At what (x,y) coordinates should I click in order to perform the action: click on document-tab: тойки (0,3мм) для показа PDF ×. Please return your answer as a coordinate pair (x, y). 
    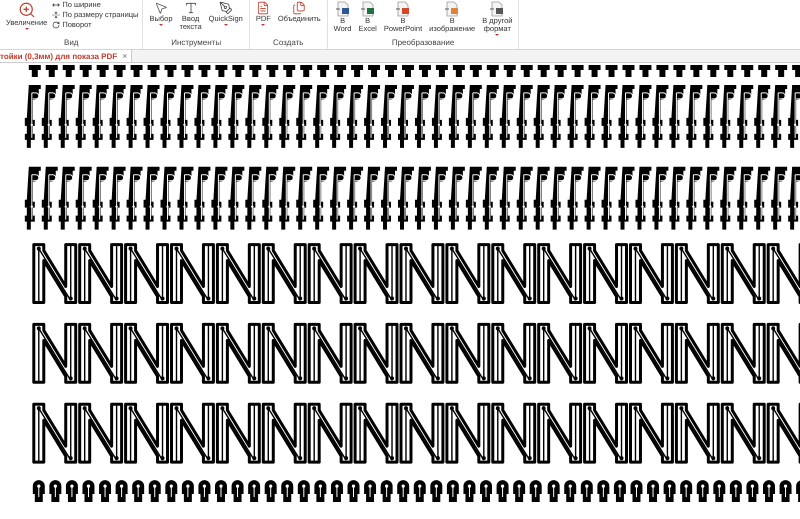
    Looking at the image, I should click on (66, 56).